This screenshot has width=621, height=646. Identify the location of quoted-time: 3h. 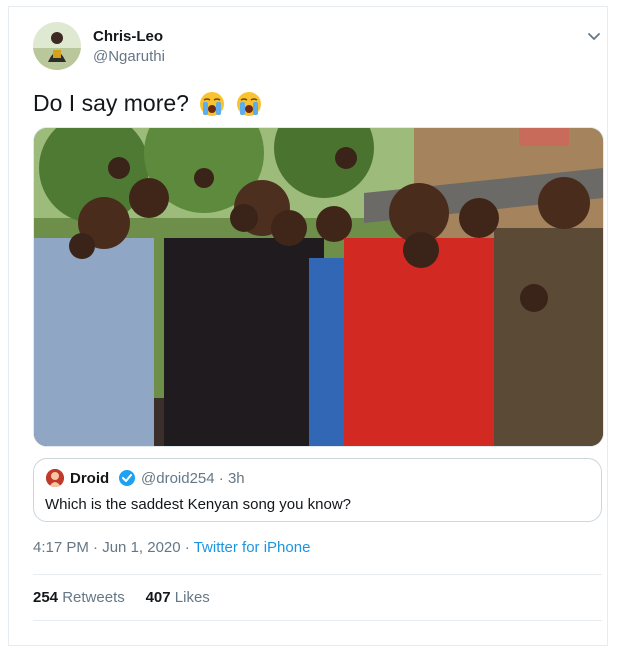
(236, 478).